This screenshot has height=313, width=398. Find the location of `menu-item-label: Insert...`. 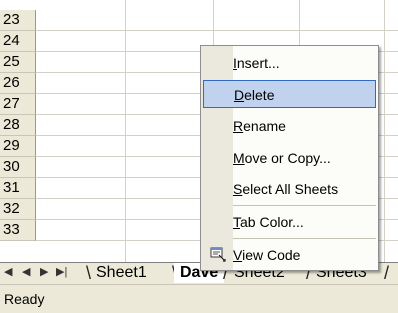

menu-item-label: Insert... is located at coordinates (256, 63).